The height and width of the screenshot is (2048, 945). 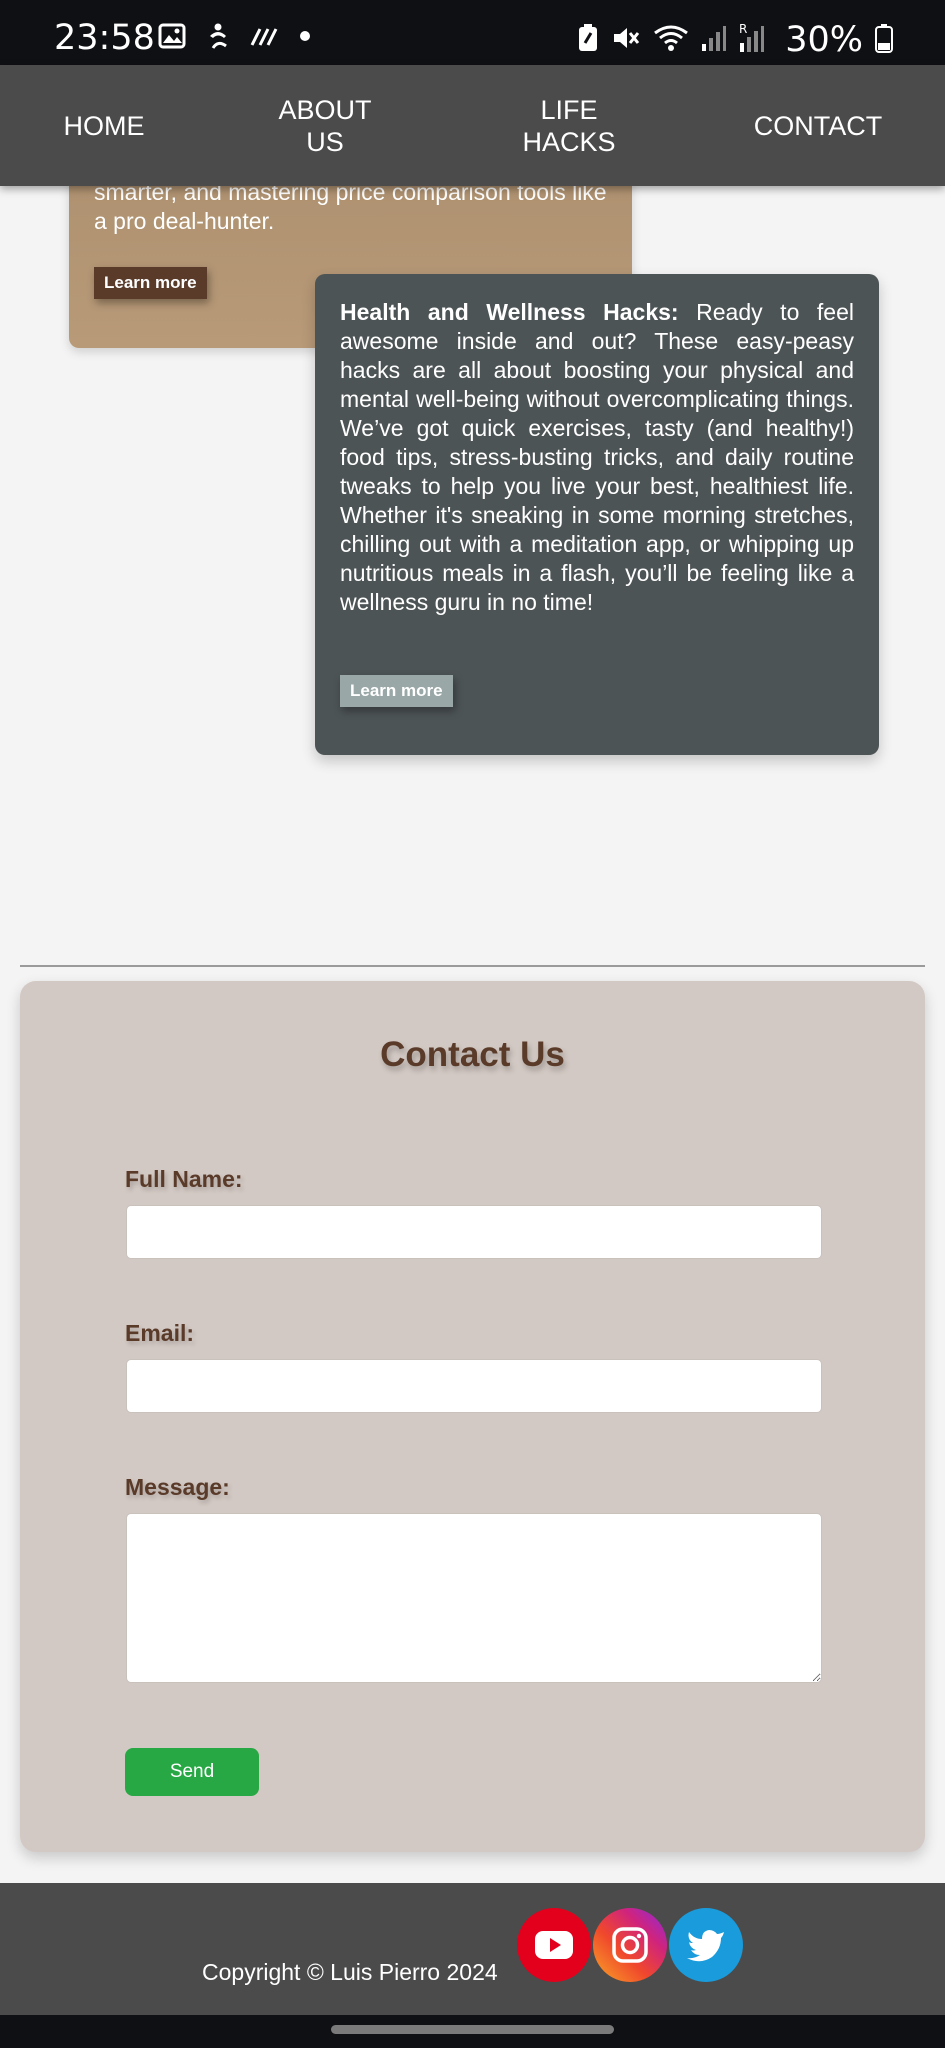 I want to click on signal-icon, so click(x=714, y=40).